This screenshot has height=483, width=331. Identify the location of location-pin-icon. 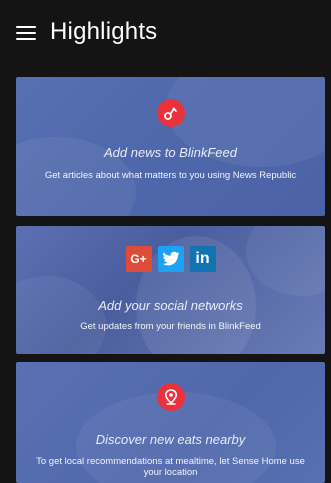
(170, 397).